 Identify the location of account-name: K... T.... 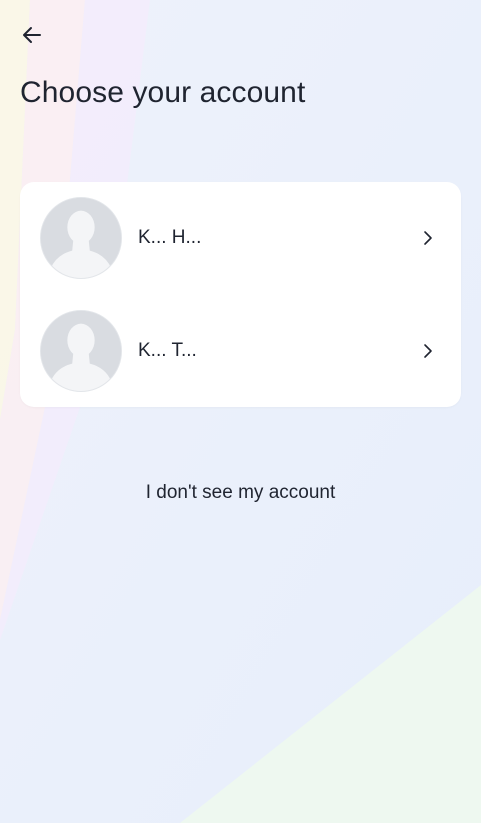
(167, 350).